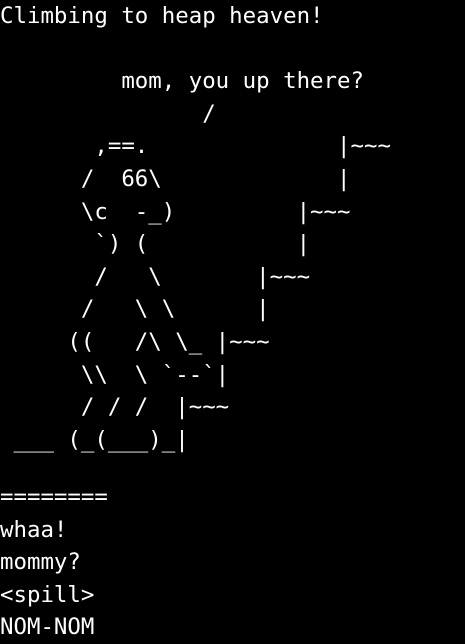 This screenshot has width=465, height=644. Describe the element at coordinates (175, 211) in the screenshot. I see `ascii-art-line: \c -_) |~~~` at that location.